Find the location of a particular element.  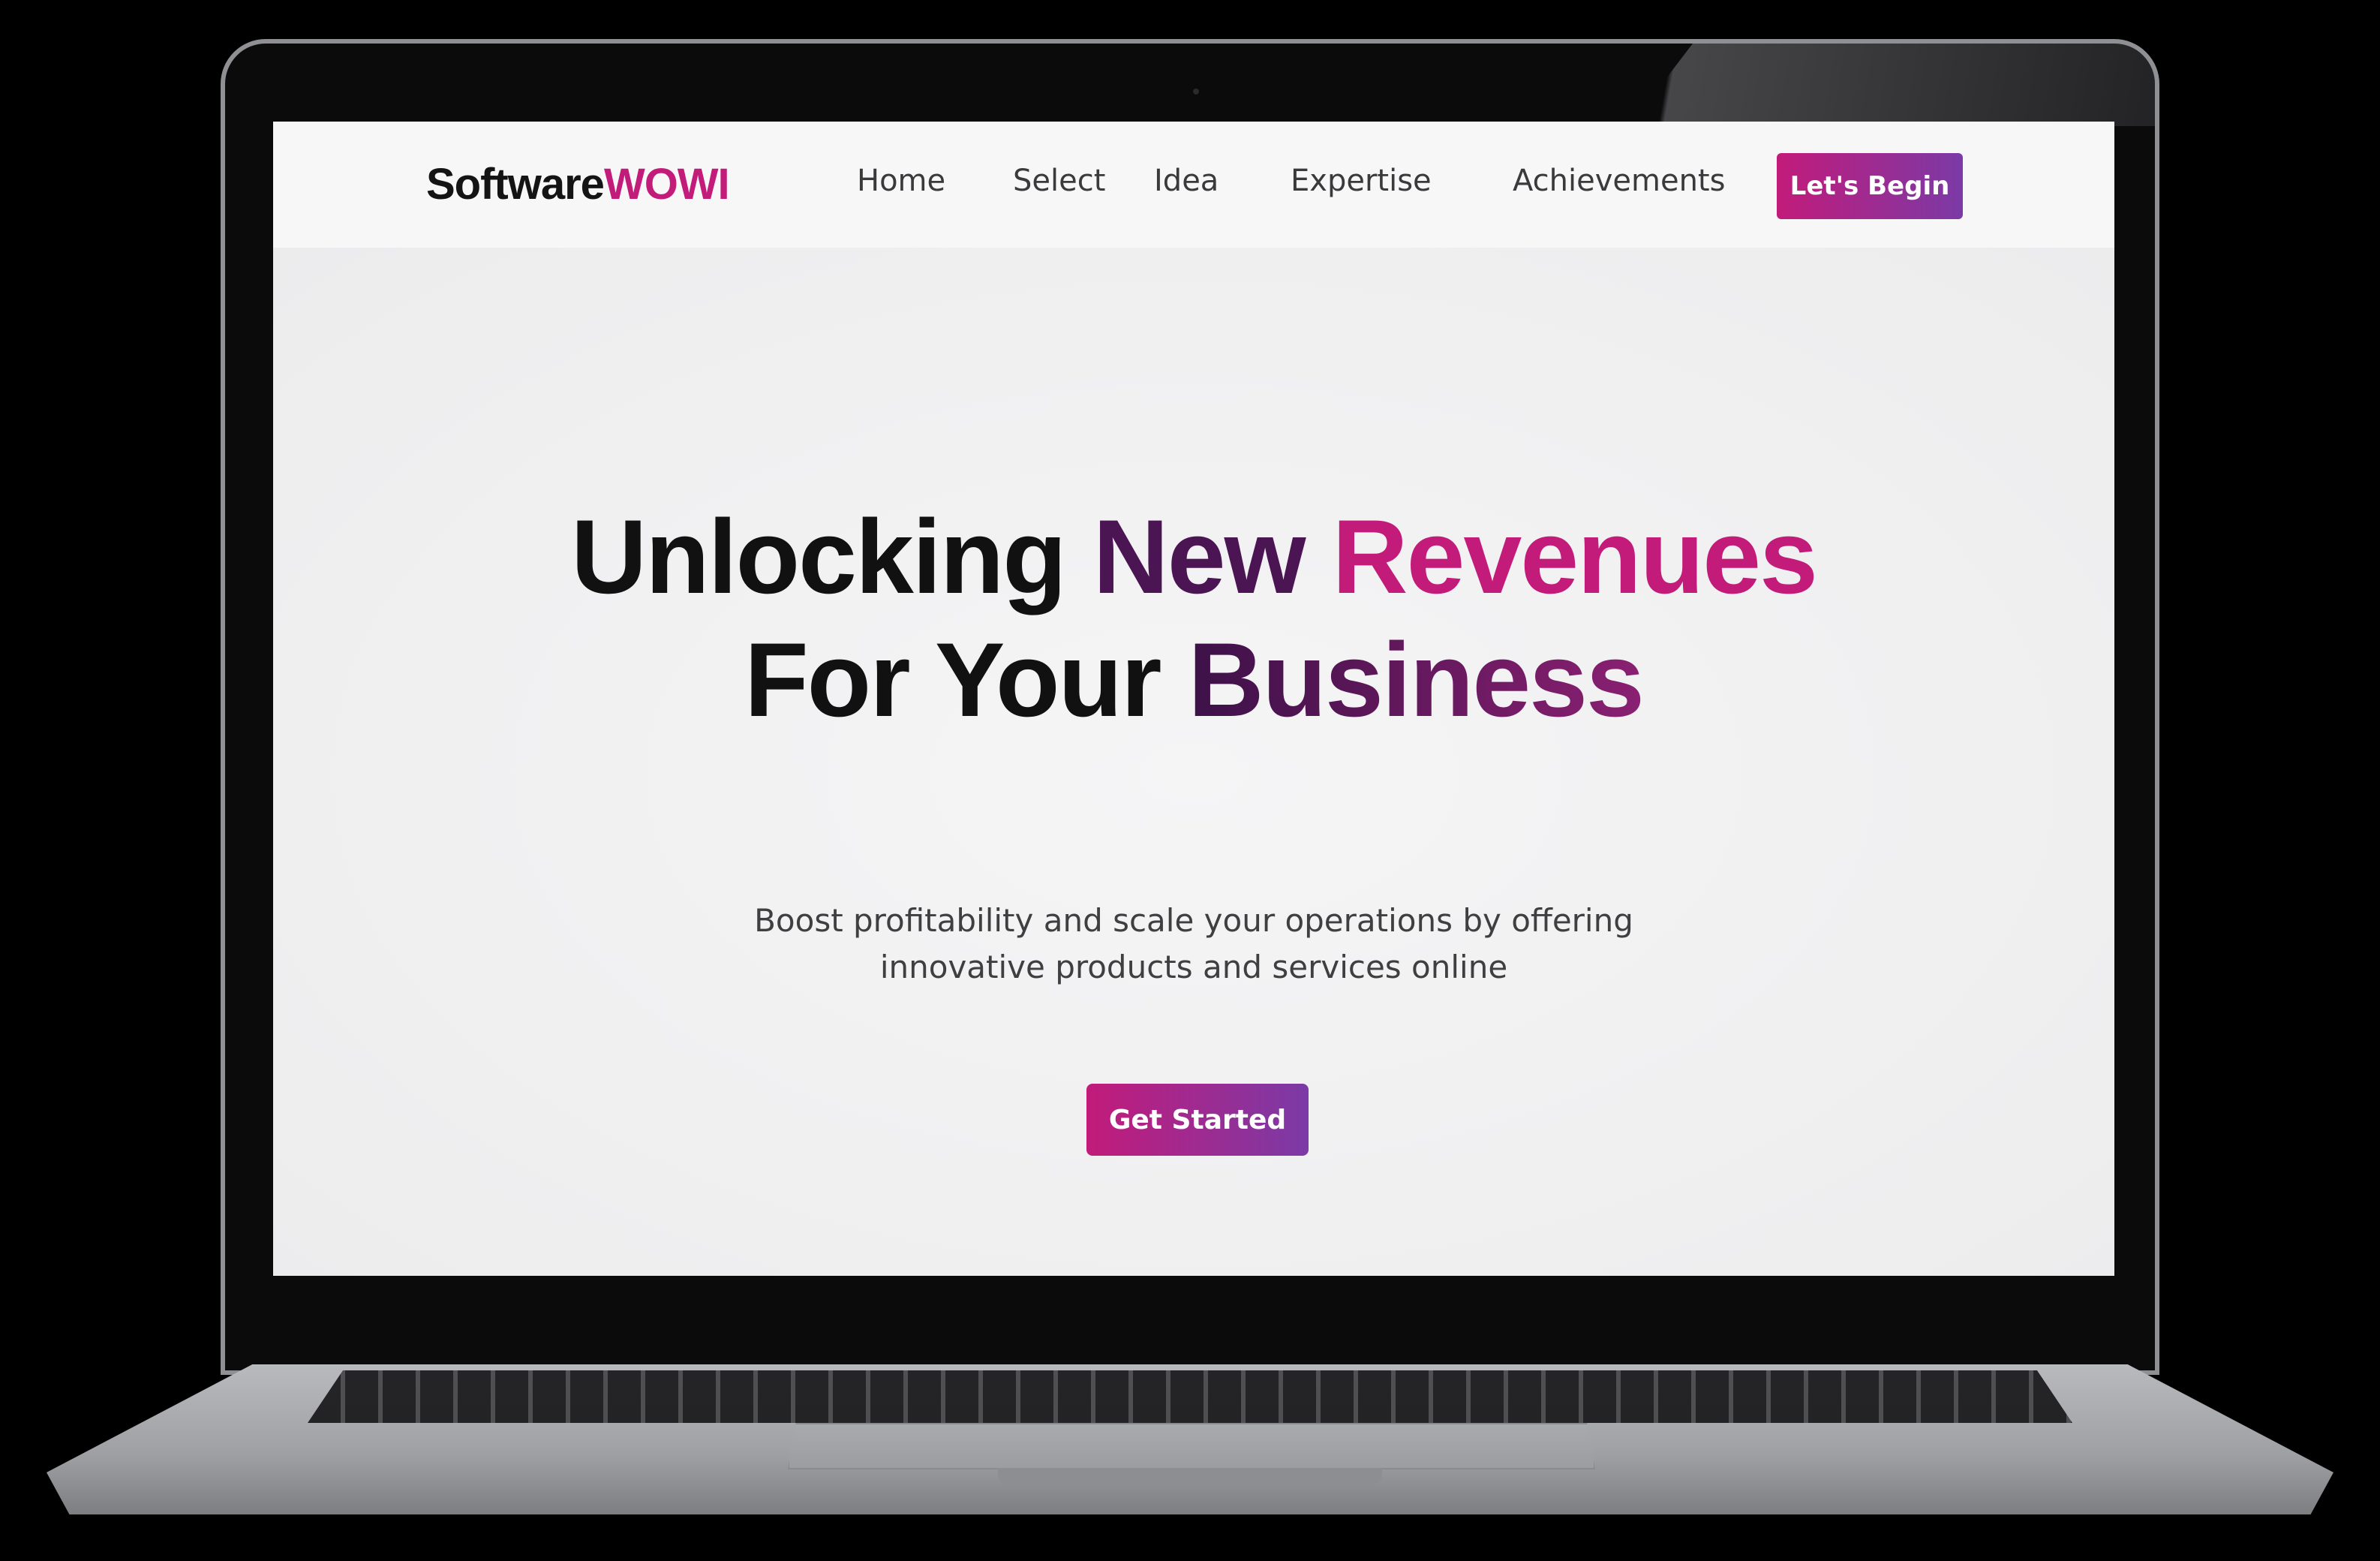

lets-begin-button: Let's Begin is located at coordinates (1870, 186).